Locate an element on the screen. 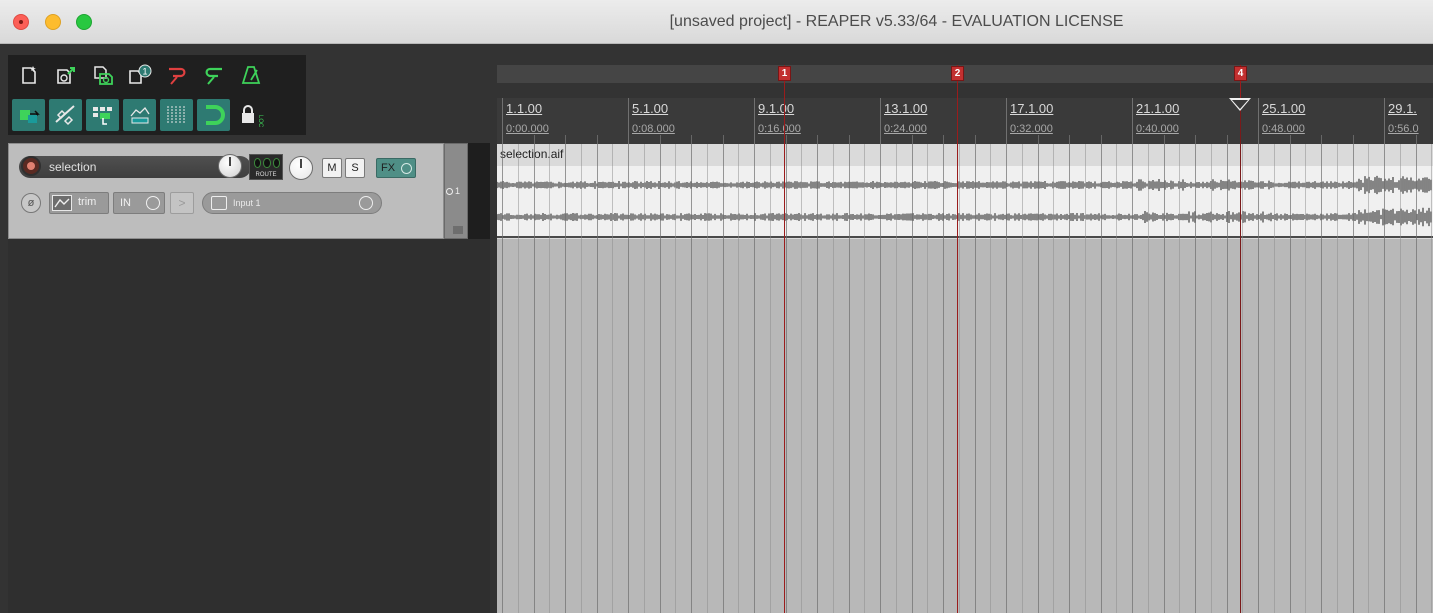  new-project-icon is located at coordinates (28, 75).